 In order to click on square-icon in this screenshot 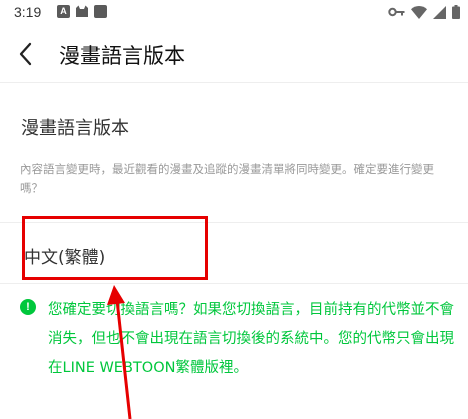, I will do `click(100, 11)`.